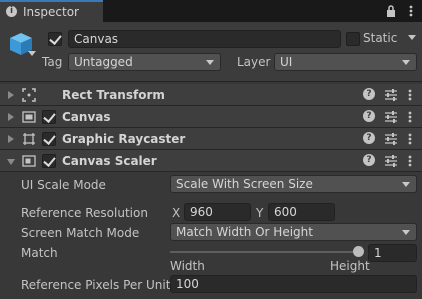 The image size is (422, 299). What do you see at coordinates (301, 212) in the screenshot?
I see `reference-resolution-y-input: 600` at bounding box center [301, 212].